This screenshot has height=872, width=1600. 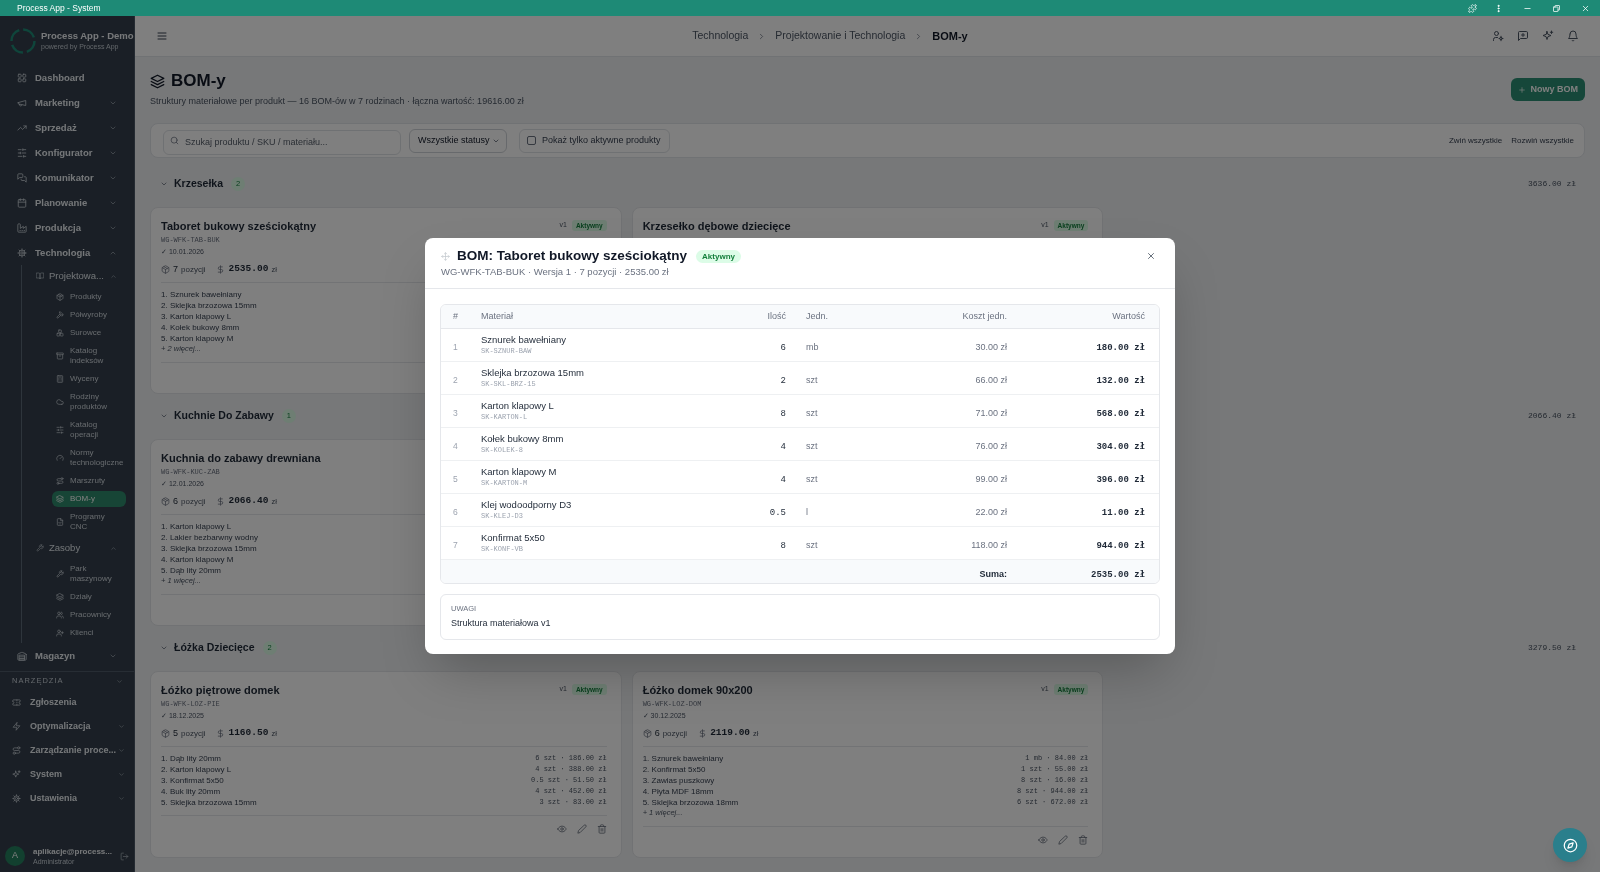 I want to click on active-only-toggle: Pokaż tylko aktywne produkty, so click(x=594, y=140).